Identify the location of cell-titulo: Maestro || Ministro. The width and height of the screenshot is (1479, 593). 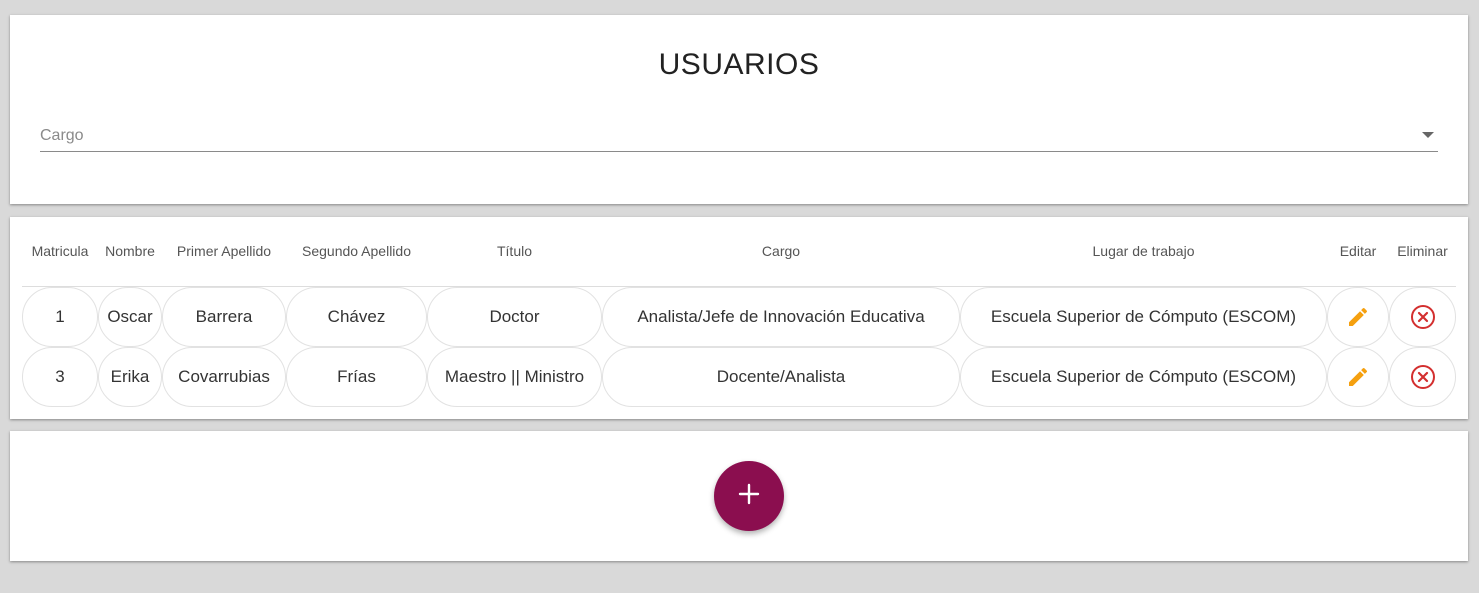
(514, 377).